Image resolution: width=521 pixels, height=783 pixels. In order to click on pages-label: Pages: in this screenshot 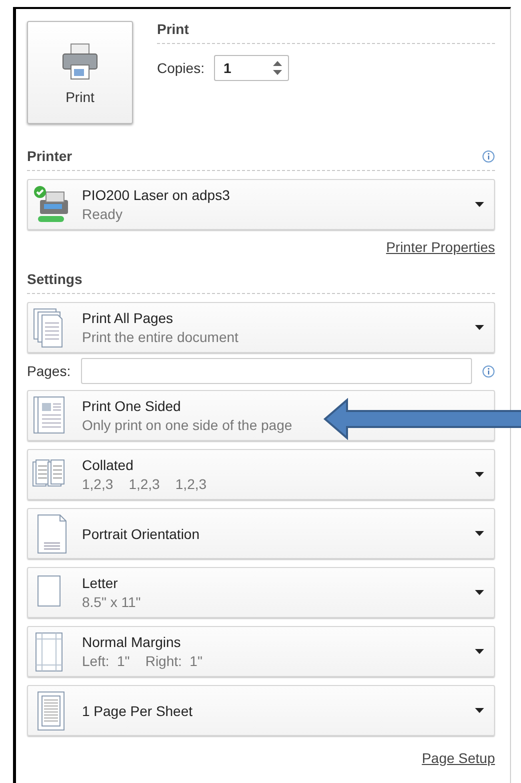, I will do `click(49, 371)`.